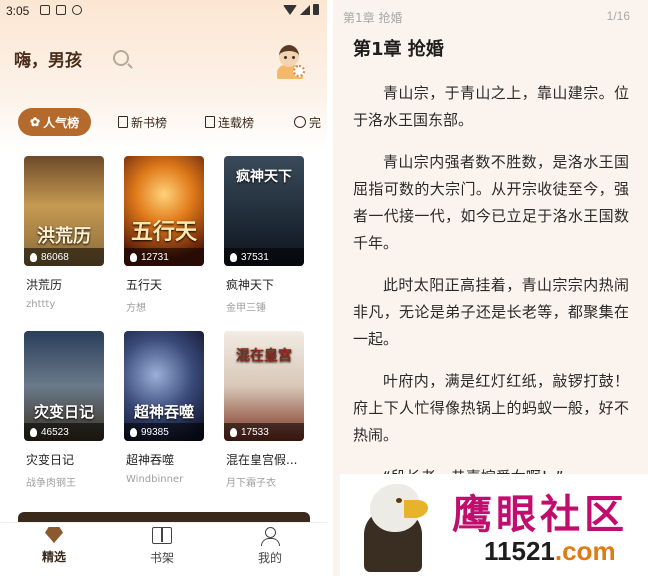  I want to click on book-cover: 超神吞噬 99385, so click(164, 386).